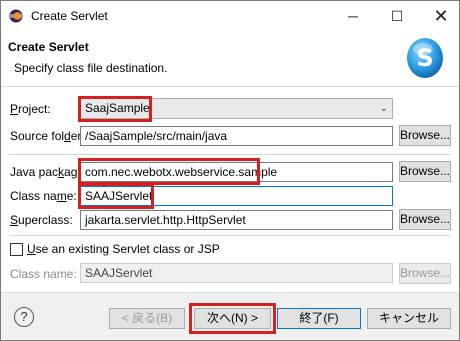 Image resolution: width=460 pixels, height=341 pixels. Describe the element at coordinates (48, 47) in the screenshot. I see `banner-title: Create Servlet` at that location.